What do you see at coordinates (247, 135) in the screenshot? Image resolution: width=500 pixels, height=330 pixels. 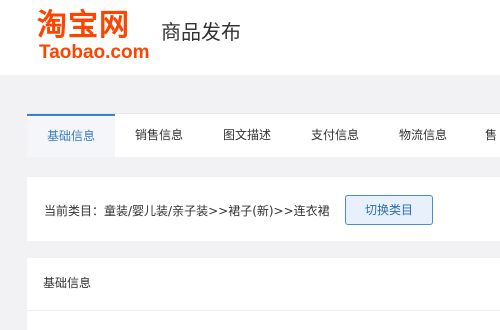 I see `tab-description: 图文描述` at bounding box center [247, 135].